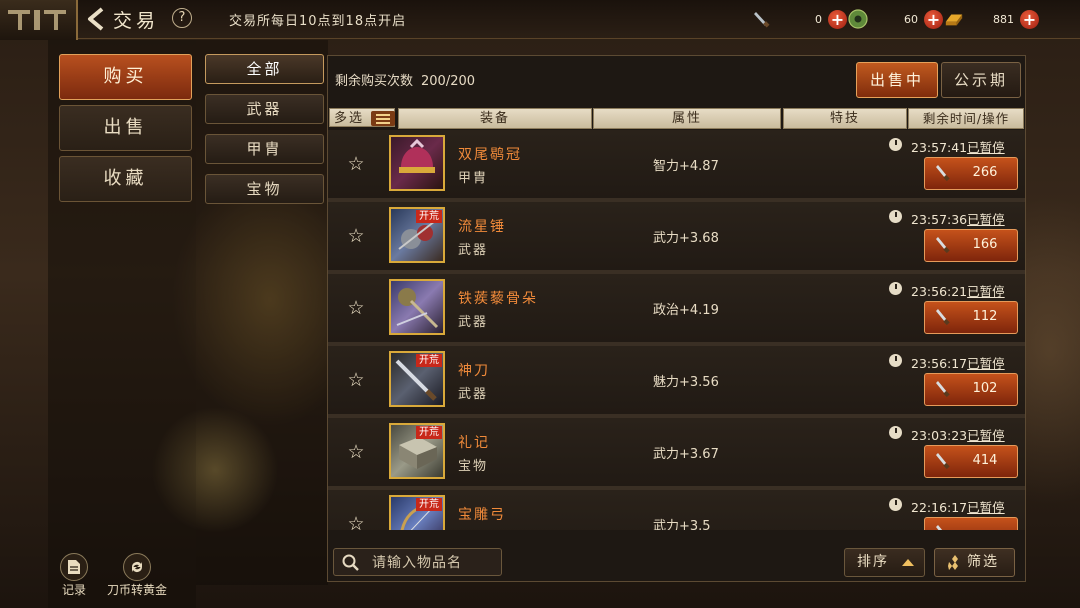 This screenshot has width=1080, height=608. What do you see at coordinates (264, 189) in the screenshot?
I see `category-treasure: 宝物` at bounding box center [264, 189].